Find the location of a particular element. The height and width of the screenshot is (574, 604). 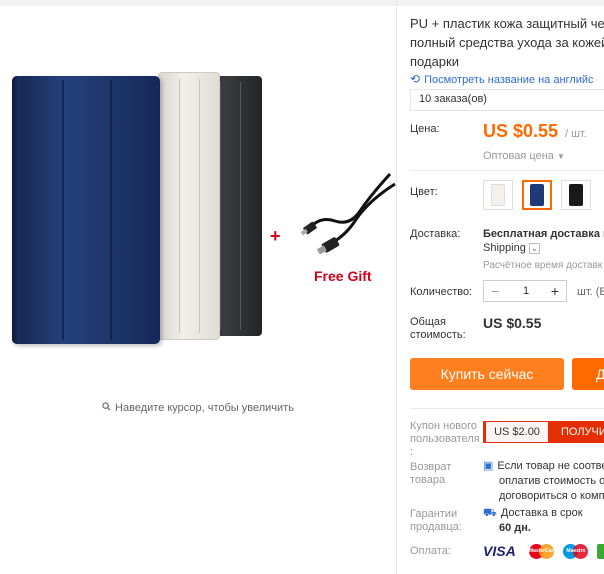

translate-icon: ⟲ is located at coordinates (415, 79).